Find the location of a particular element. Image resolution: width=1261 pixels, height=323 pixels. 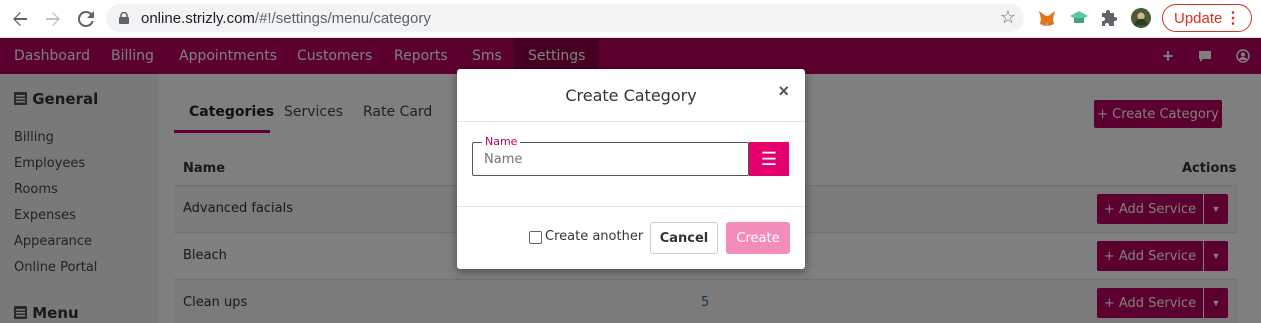

back-arrow-icon is located at coordinates (20, 19).